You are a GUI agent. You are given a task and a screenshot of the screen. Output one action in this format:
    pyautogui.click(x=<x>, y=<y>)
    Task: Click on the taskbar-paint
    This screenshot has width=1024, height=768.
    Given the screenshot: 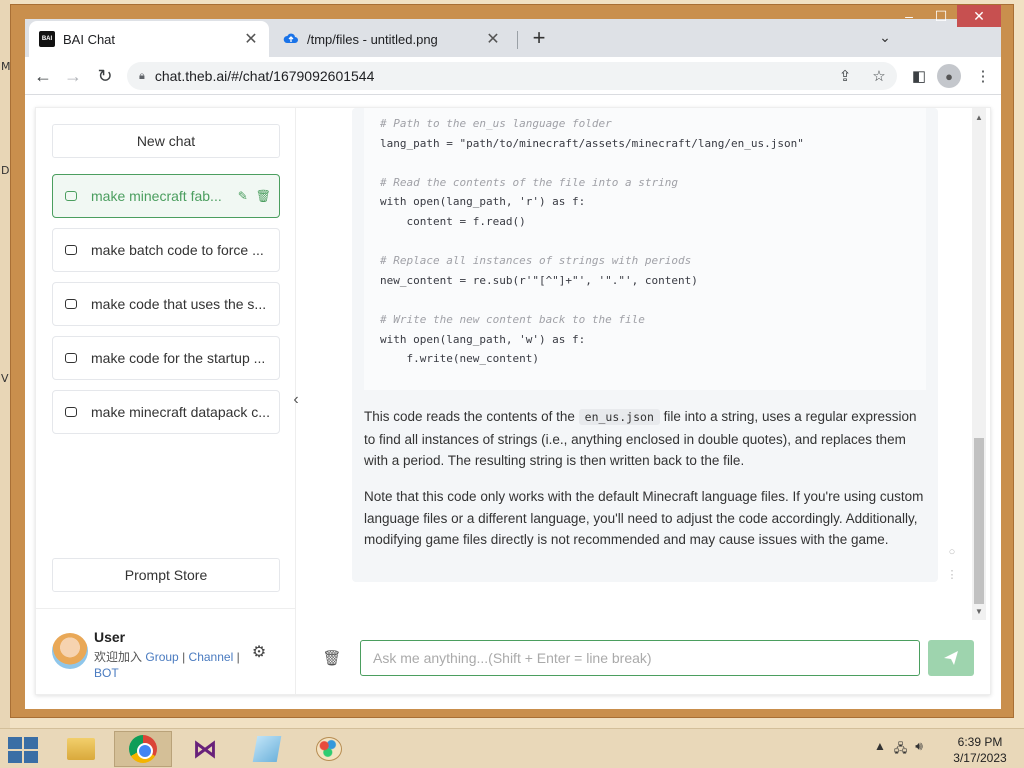 What is the action you would take?
    pyautogui.click(x=329, y=749)
    